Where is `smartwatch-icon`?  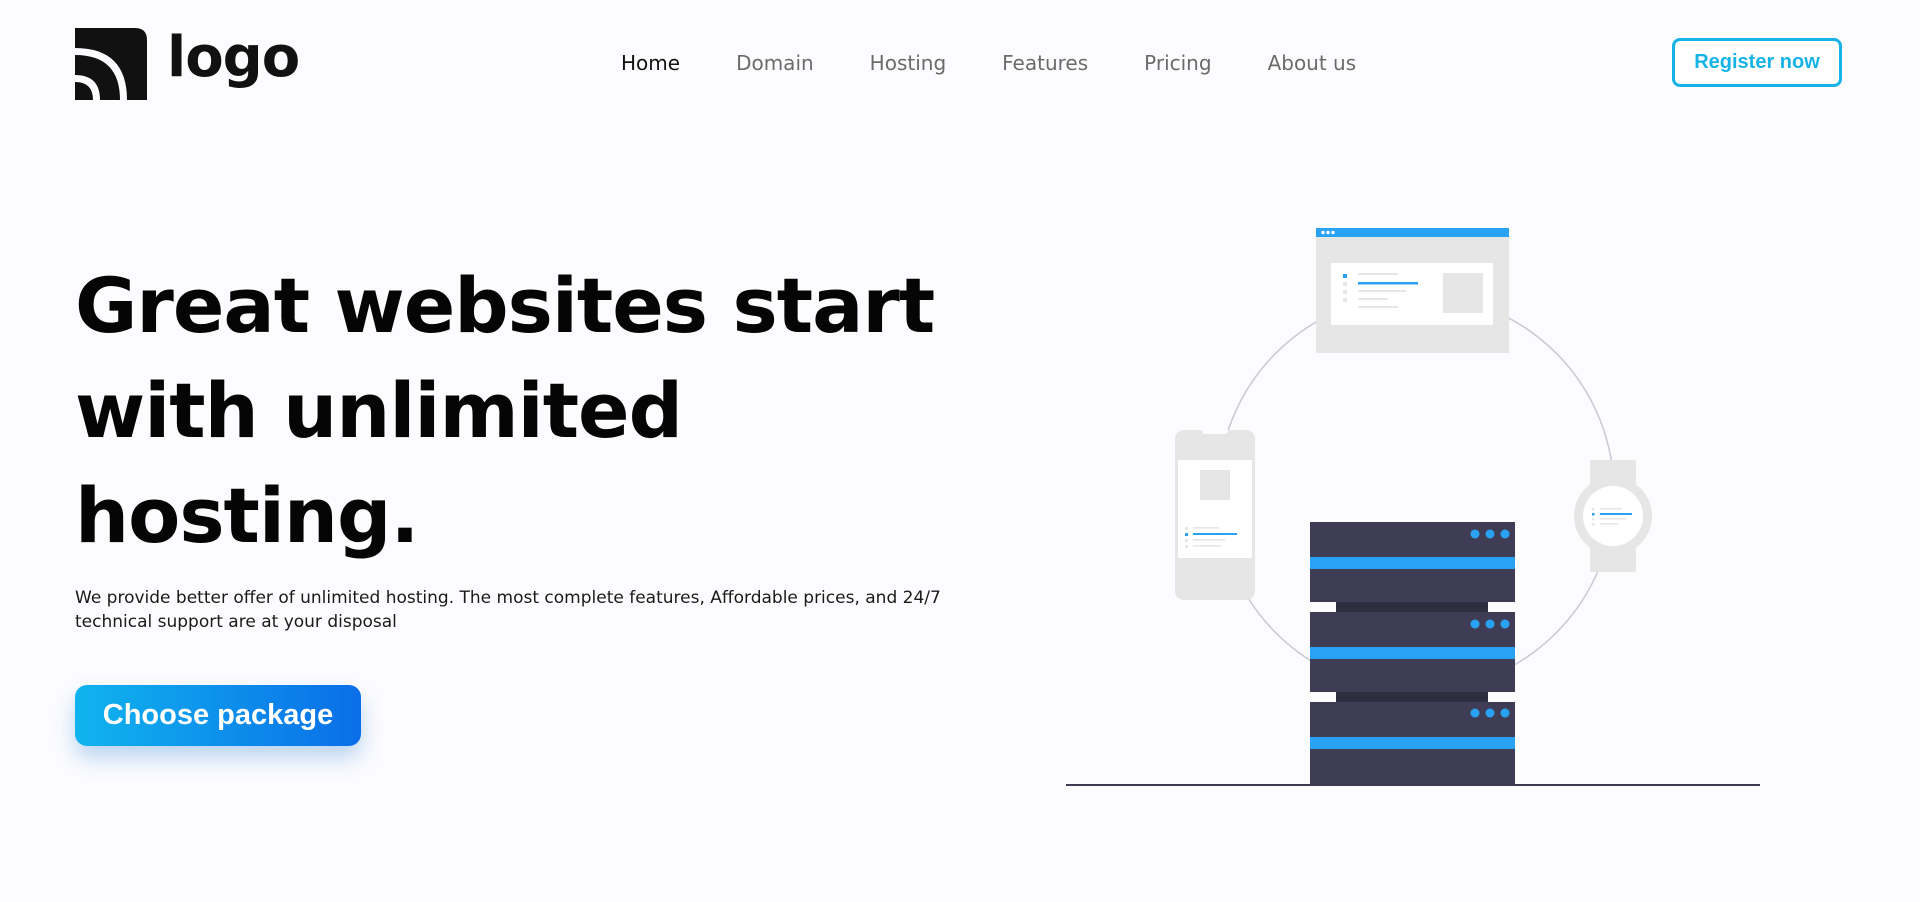 smartwatch-icon is located at coordinates (1613, 516).